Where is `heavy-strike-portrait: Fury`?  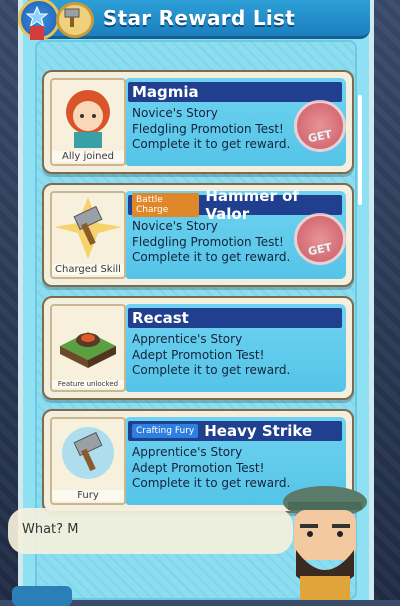 heavy-strike-portrait: Fury is located at coordinates (88, 461).